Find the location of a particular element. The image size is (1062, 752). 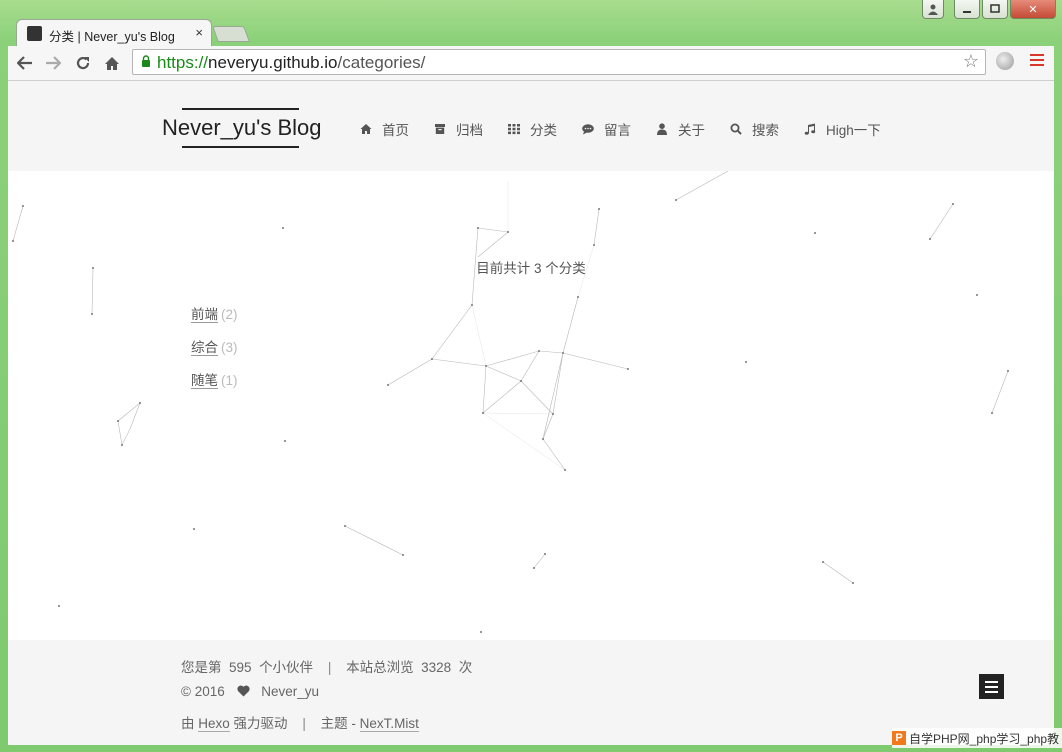

sidebar-toggle-button is located at coordinates (991, 686).